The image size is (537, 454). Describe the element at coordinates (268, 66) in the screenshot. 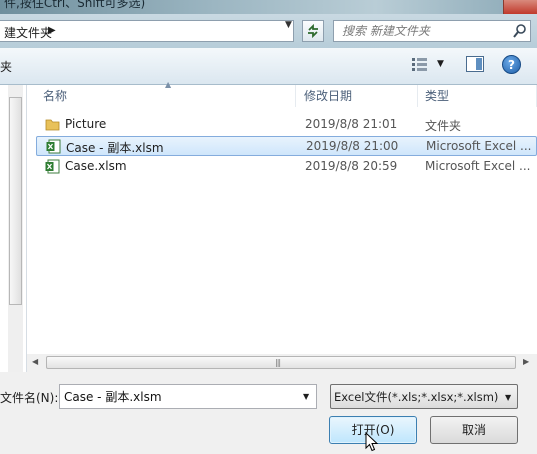

I see `command-toolbar: 夹 ▼ ?` at that location.